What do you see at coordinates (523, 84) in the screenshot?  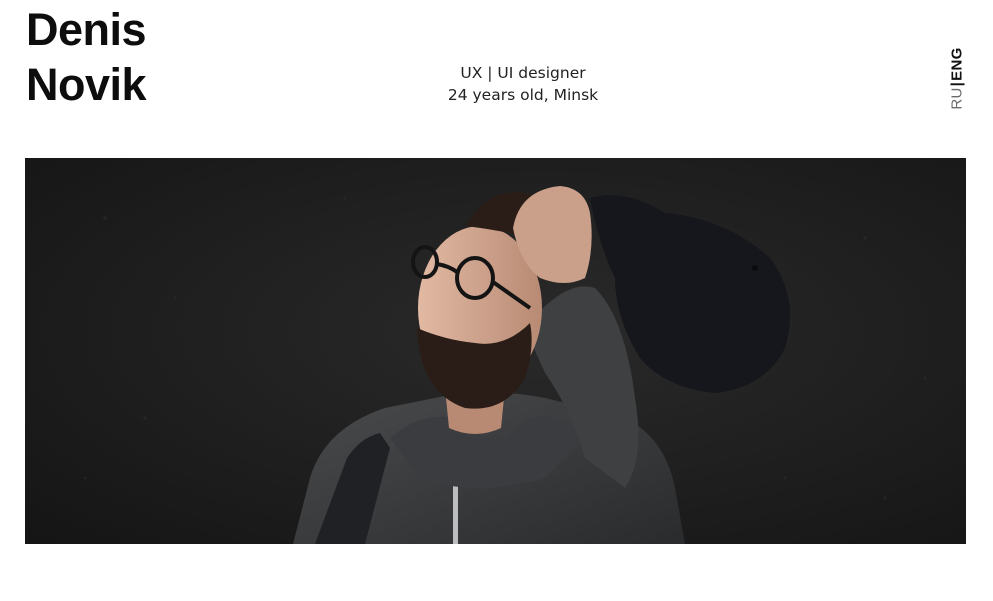 I see `profile-summary: UX | UI designer 24 years old, Minsk` at bounding box center [523, 84].